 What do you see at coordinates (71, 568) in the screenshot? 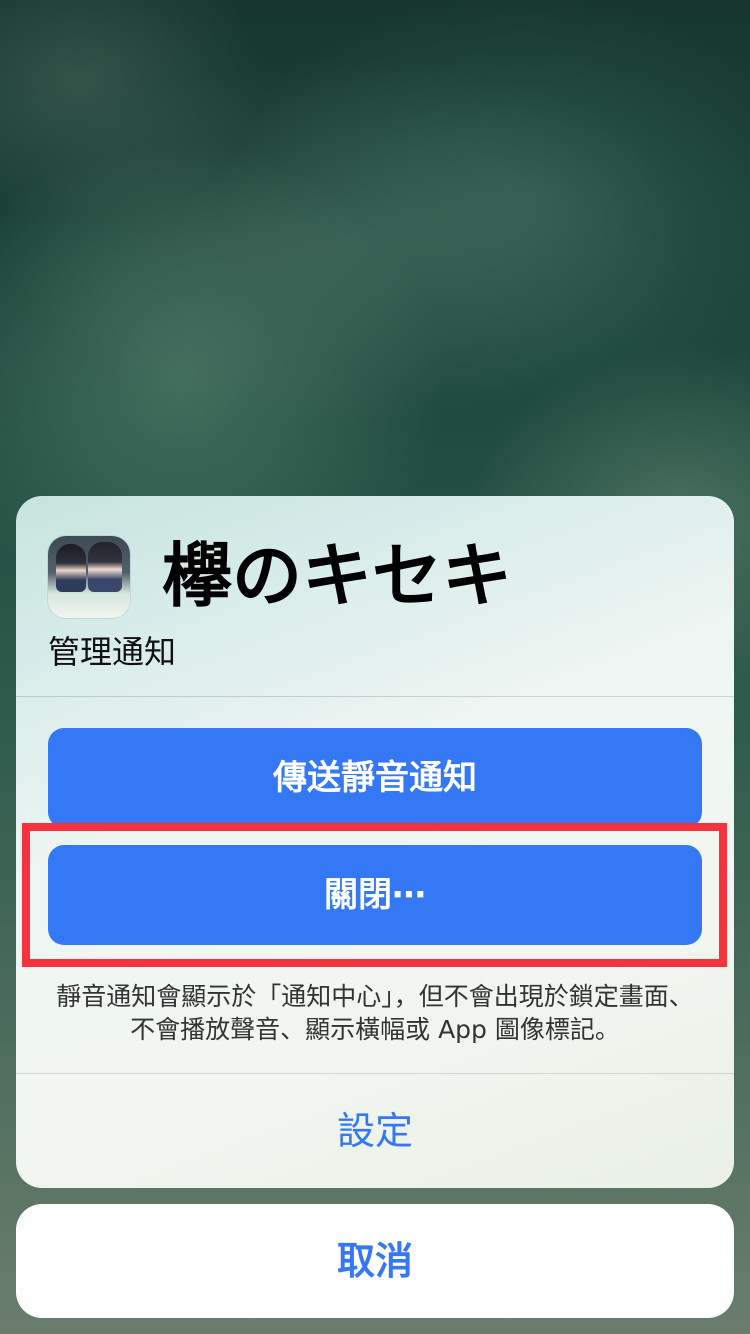
I see `app-icon-figure-left` at bounding box center [71, 568].